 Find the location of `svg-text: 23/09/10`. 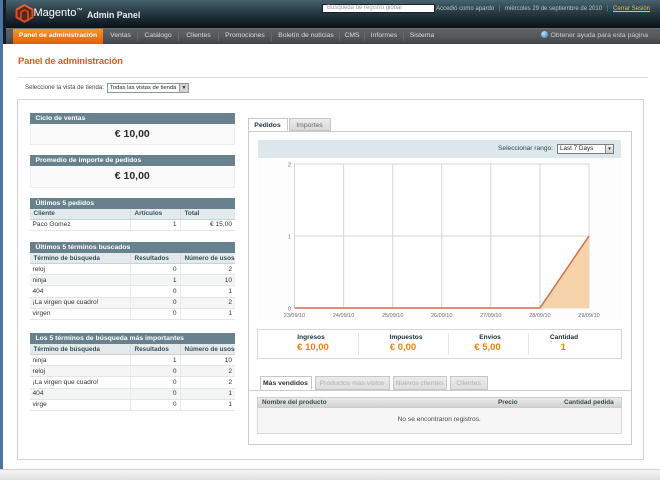

svg-text: 23/09/10 is located at coordinates (294, 316).